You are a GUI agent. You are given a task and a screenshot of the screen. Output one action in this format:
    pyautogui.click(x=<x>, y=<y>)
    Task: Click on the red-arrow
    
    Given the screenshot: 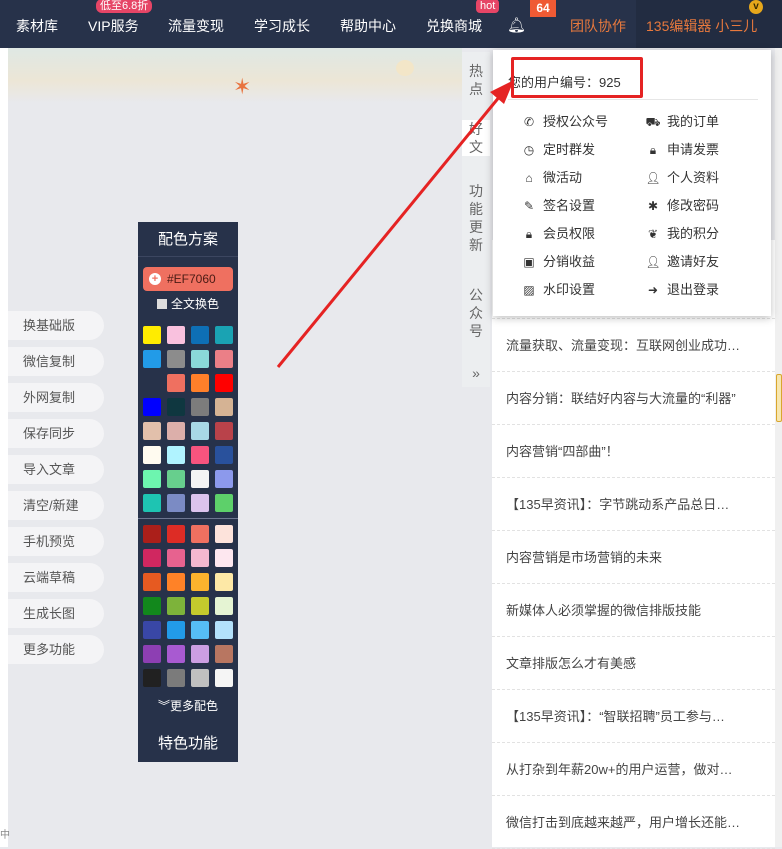 What is the action you would take?
    pyautogui.click(x=395, y=224)
    